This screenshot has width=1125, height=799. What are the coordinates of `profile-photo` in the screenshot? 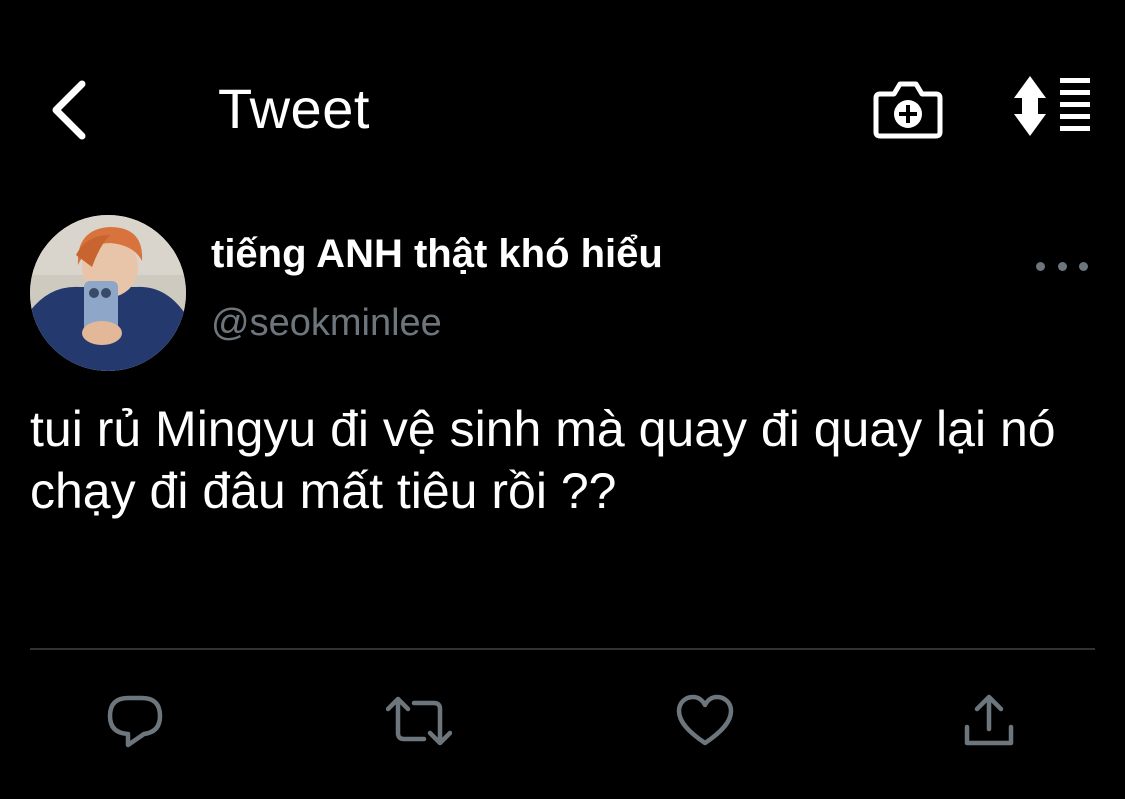 It's located at (108, 293).